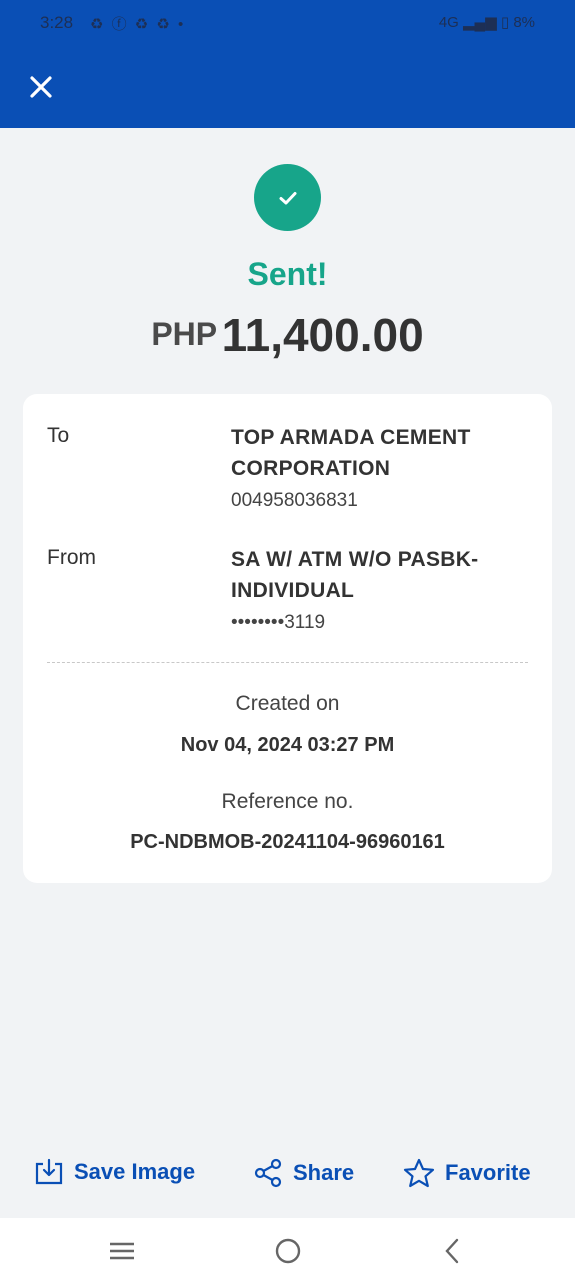 The image size is (575, 1280). What do you see at coordinates (322, 335) in the screenshot?
I see `amount: 11,400.00` at bounding box center [322, 335].